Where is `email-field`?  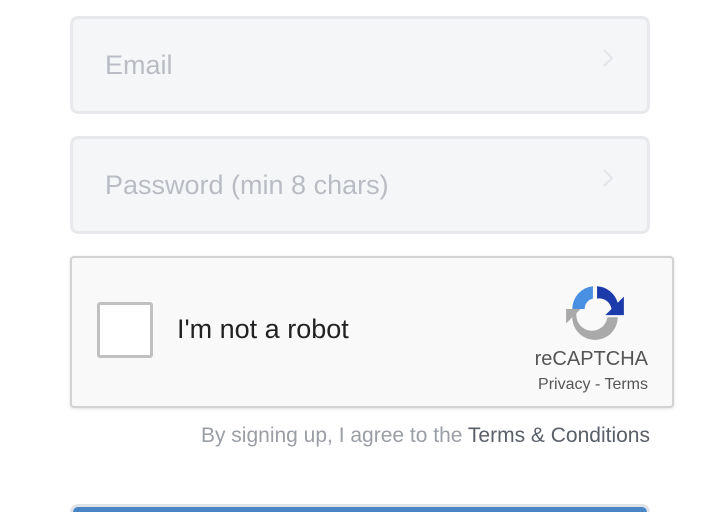
email-field is located at coordinates (360, 65).